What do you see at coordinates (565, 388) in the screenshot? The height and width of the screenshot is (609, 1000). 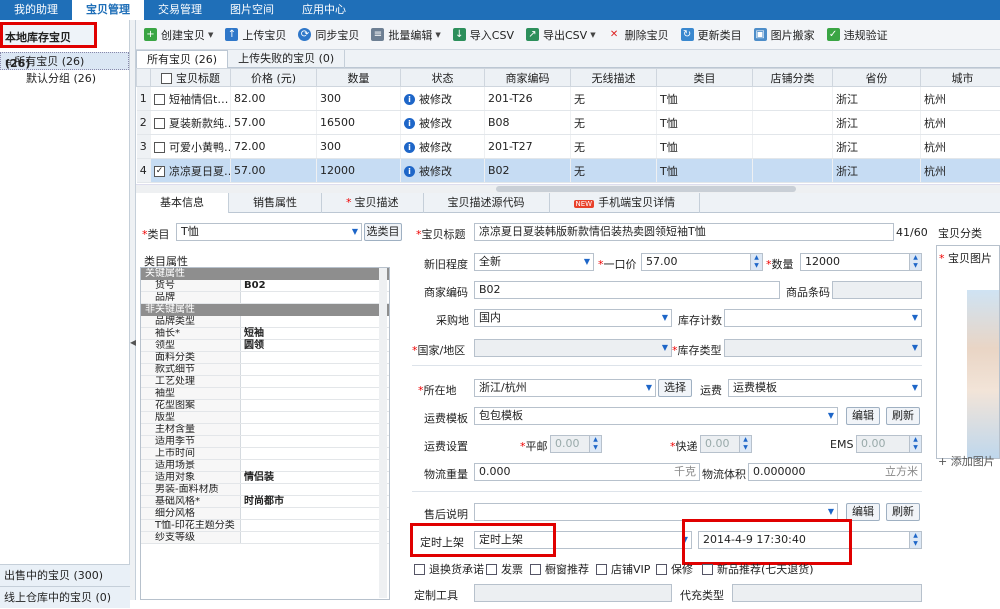 I see `location-select: 浙江/杭州▼` at bounding box center [565, 388].